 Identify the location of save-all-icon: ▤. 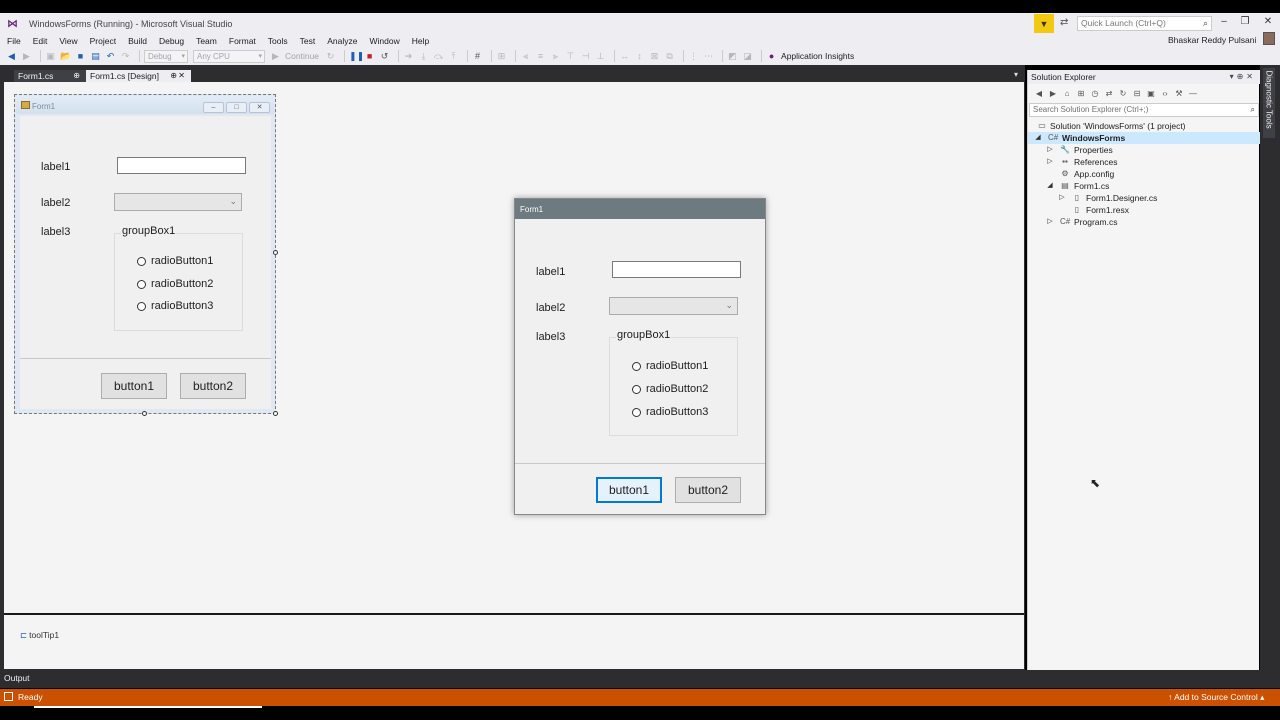
(95, 56).